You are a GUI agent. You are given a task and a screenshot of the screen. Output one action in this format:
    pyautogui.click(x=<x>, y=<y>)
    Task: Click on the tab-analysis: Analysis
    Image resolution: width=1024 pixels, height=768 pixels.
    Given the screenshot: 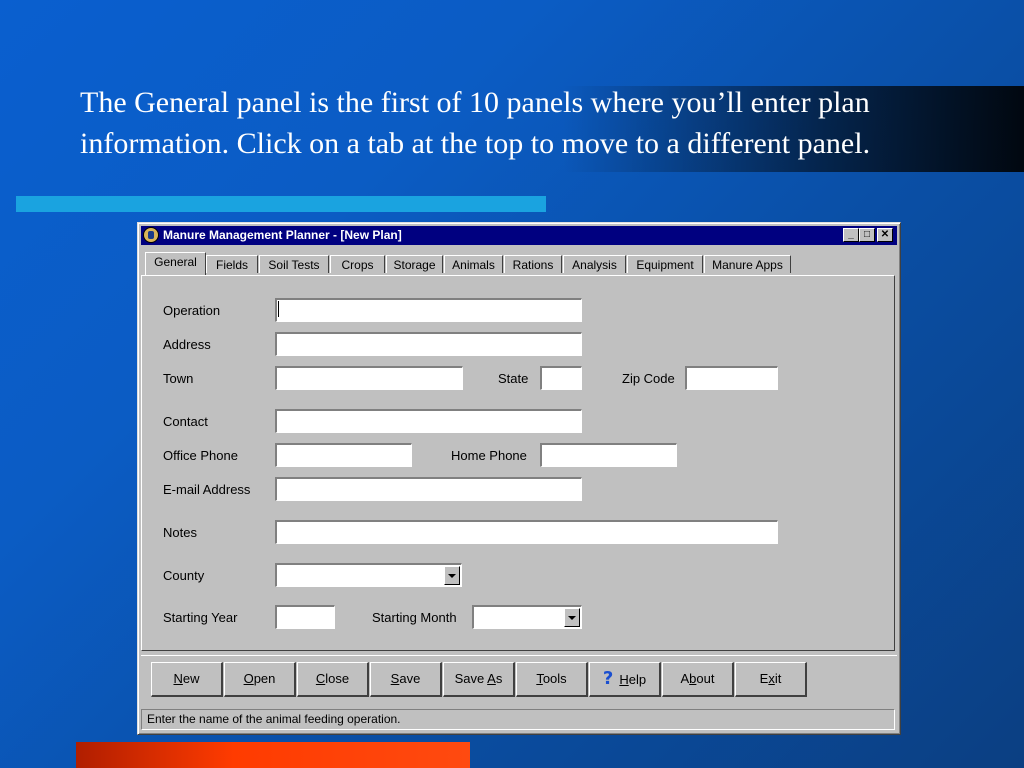 What is the action you would take?
    pyautogui.click(x=594, y=264)
    